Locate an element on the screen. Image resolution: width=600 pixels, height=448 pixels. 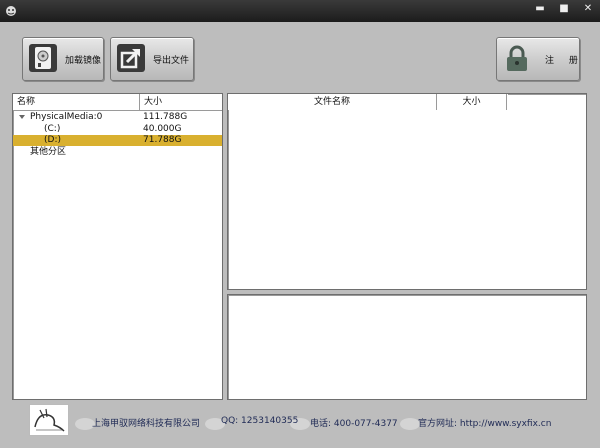
close-button: ✕ is located at coordinates (588, 10).